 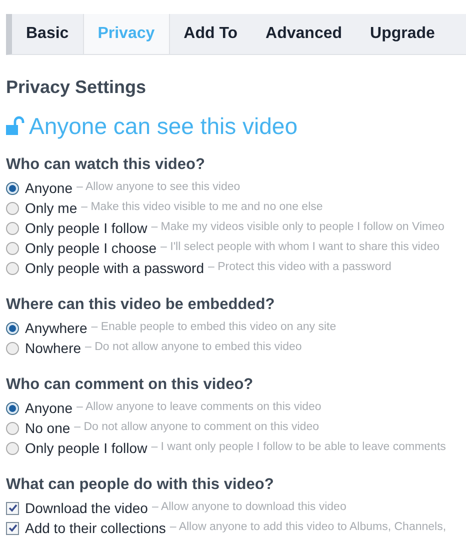 I want to click on option-label: Anywhere, so click(x=56, y=328).